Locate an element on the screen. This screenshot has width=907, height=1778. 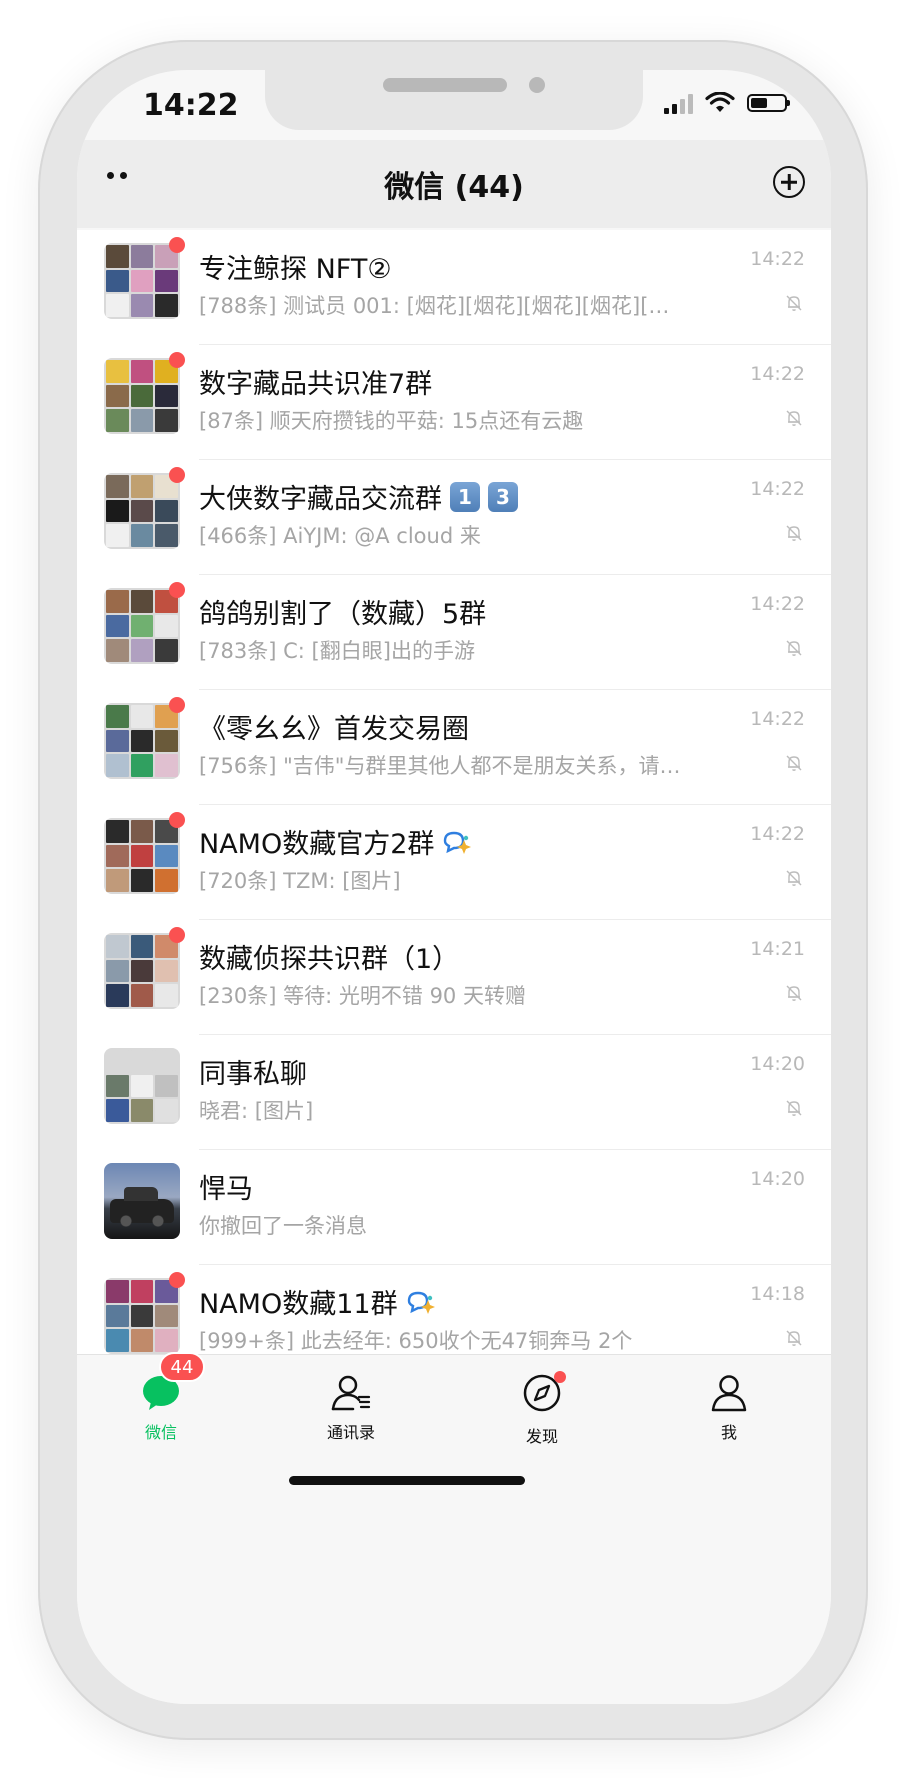
tab-label: 通讯录 is located at coordinates (350, 1432).